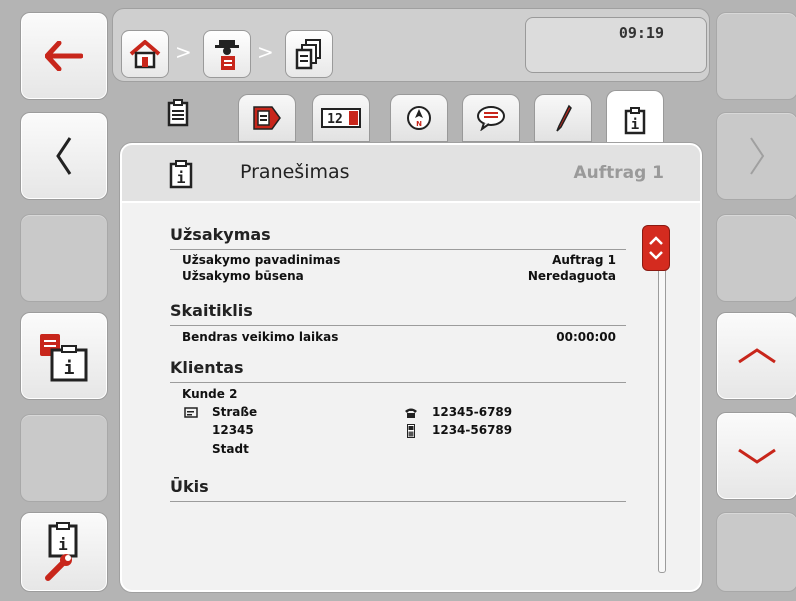 The height and width of the screenshot is (601, 796). Describe the element at coordinates (472, 412) in the screenshot. I see `customer-phone: 12345-6789` at that location.